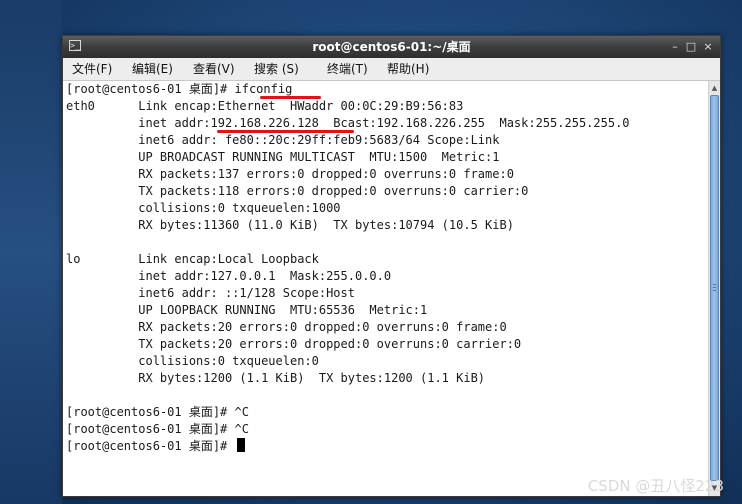 The width and height of the screenshot is (742, 504). What do you see at coordinates (31, 252) in the screenshot?
I see `desktop-background` at bounding box center [31, 252].